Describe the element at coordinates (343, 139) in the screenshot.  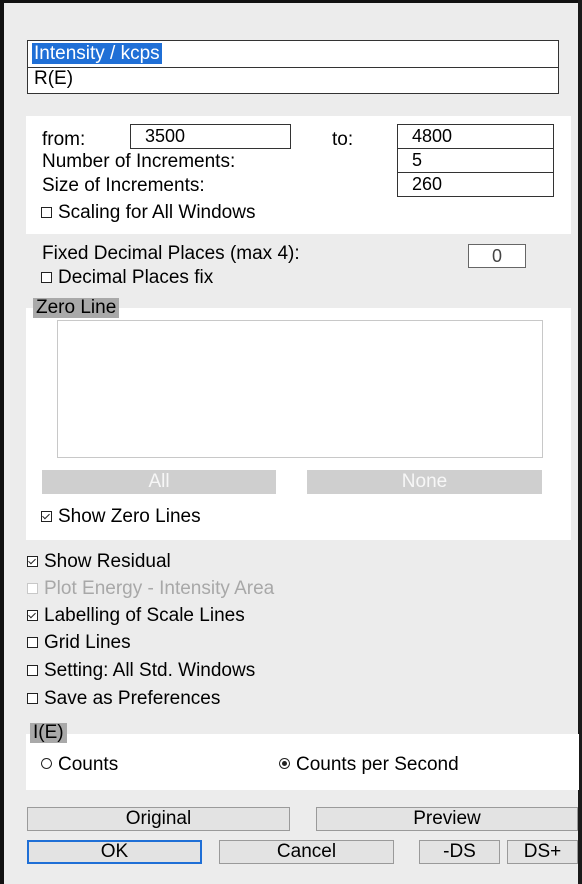
I see `to-label: to:` at that location.